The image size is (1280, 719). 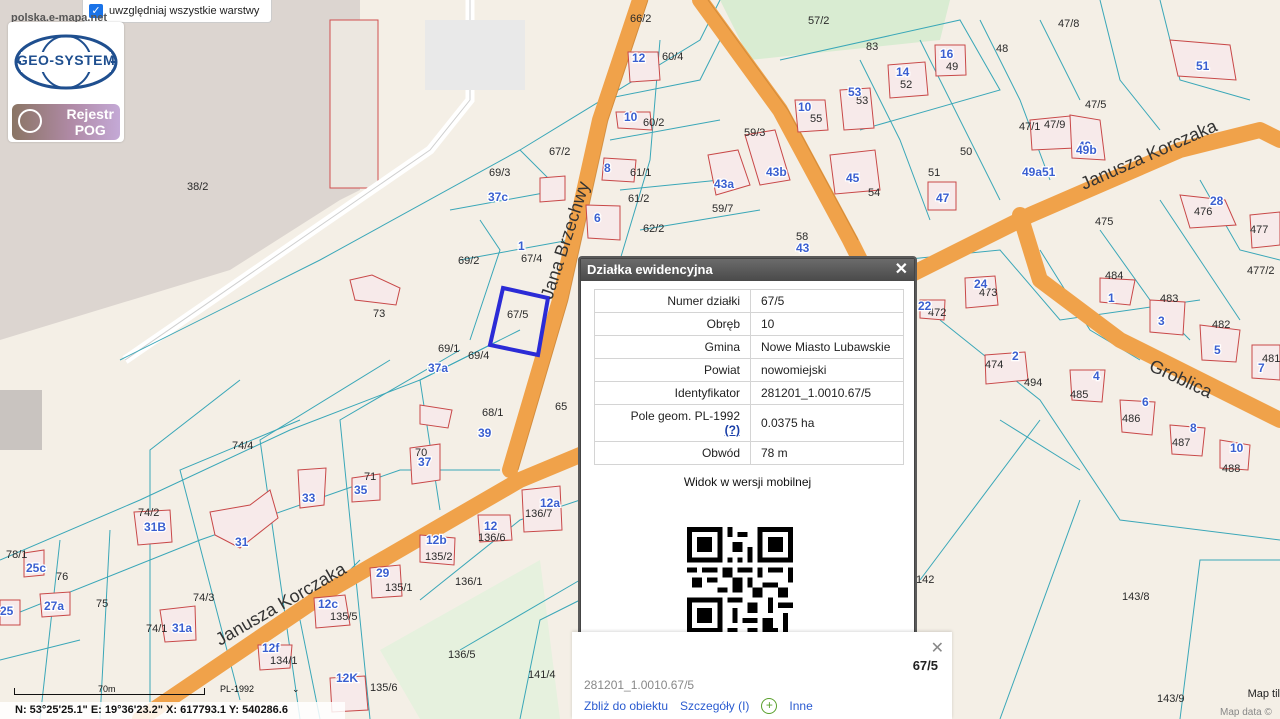 What do you see at coordinates (468, 261) in the screenshot?
I see `svg-text: 69/2` at bounding box center [468, 261].